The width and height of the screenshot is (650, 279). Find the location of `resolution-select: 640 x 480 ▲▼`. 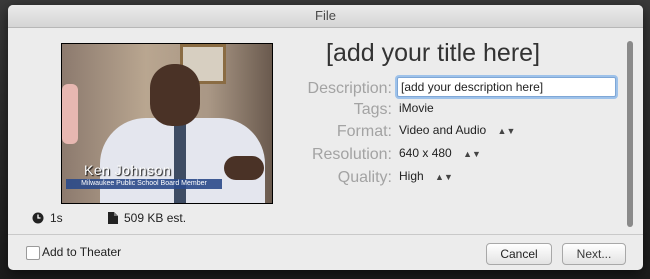

resolution-select: 640 x 480 ▲▼ is located at coordinates (440, 153).